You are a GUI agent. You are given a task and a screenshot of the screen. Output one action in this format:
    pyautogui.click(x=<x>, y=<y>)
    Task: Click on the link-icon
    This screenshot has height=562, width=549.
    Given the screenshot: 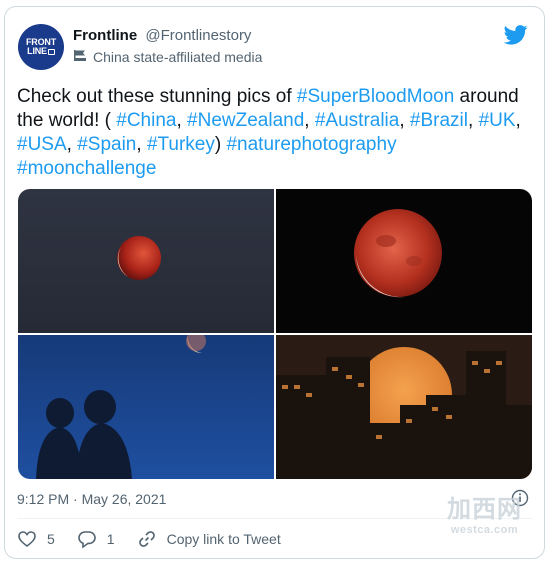 What is the action you would take?
    pyautogui.click(x=146, y=539)
    